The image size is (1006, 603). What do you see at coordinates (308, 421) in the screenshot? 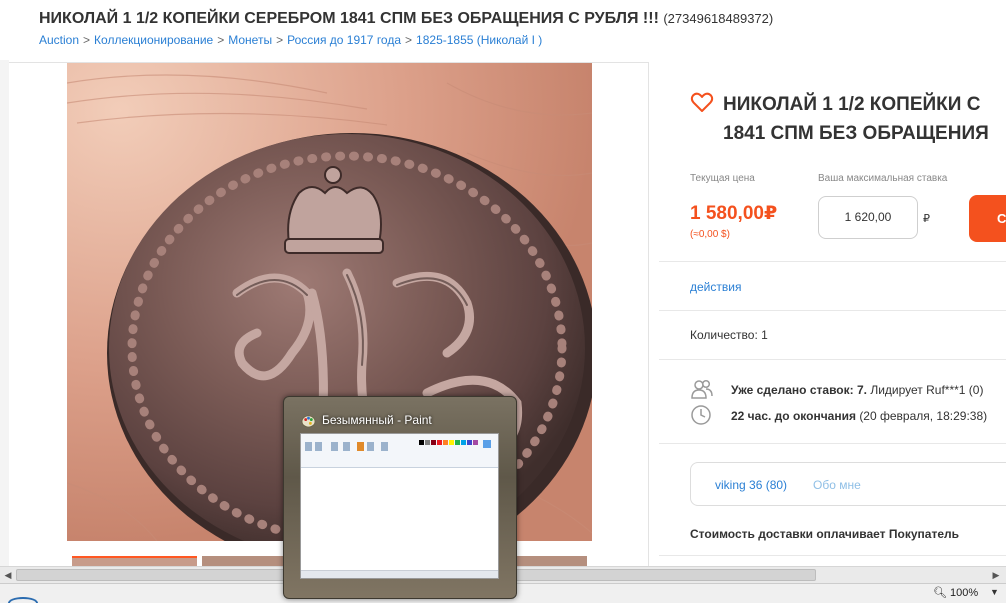
I see `paint-icon` at bounding box center [308, 421].